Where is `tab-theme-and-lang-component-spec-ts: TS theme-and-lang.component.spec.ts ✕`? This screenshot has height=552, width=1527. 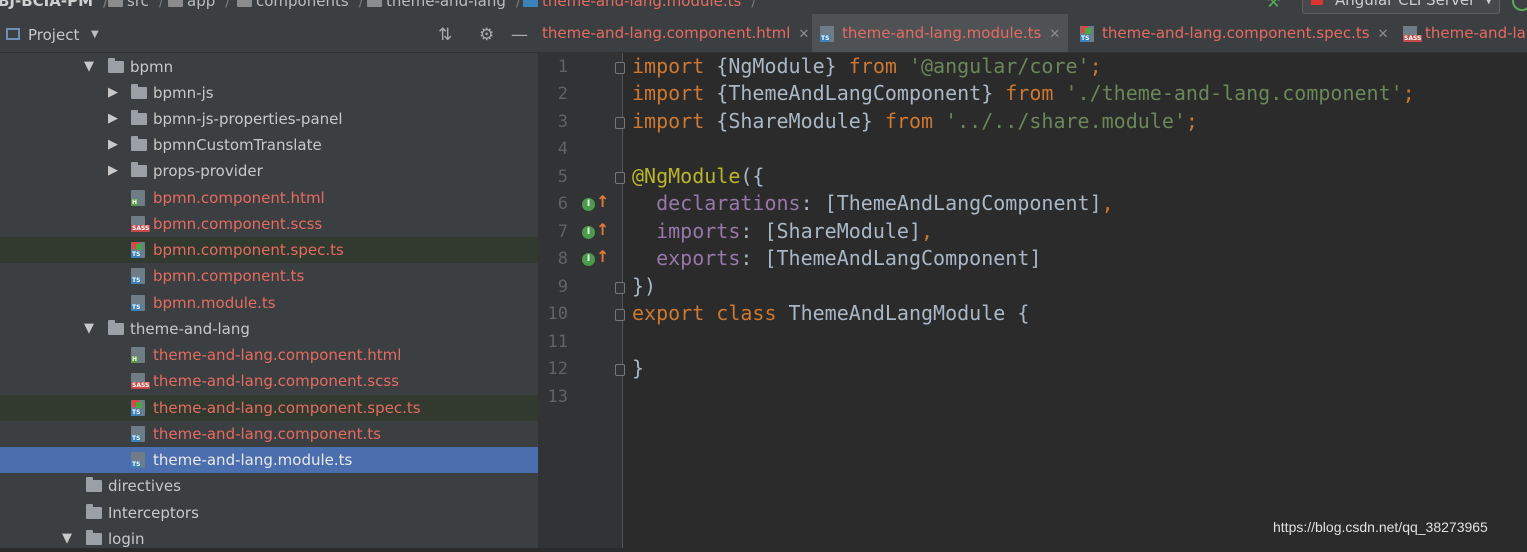 tab-theme-and-lang-component-spec-ts: TS theme-and-lang.component.spec.ts ✕ is located at coordinates (1234, 33).